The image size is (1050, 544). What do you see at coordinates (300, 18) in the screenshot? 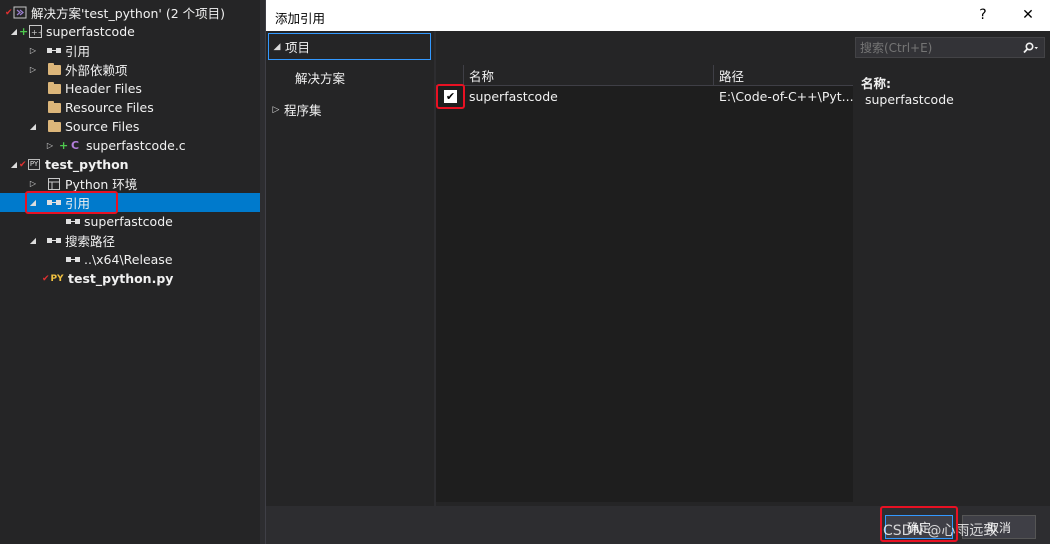
I see `dialog-title: 添加引用` at bounding box center [300, 18].